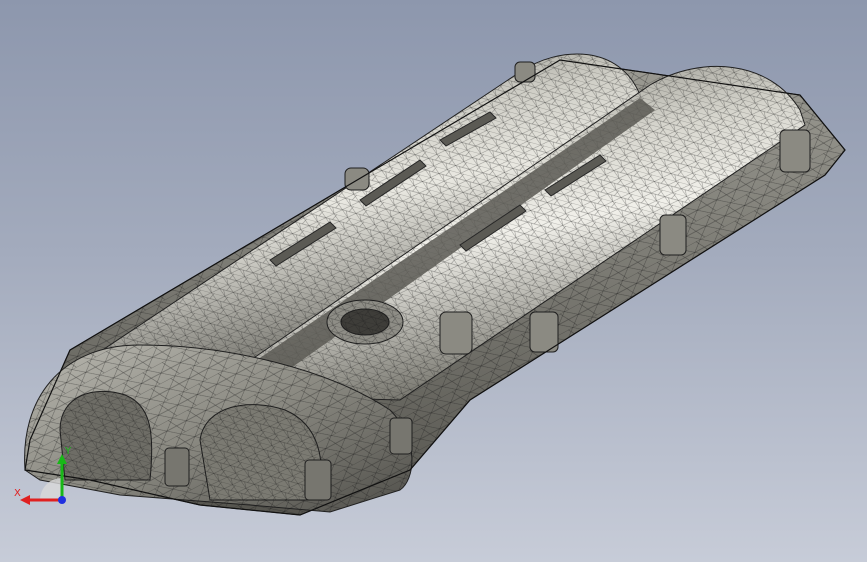 The width and height of the screenshot is (867, 562). Describe the element at coordinates (51, 489) in the screenshot. I see `triad-base-arc` at that location.